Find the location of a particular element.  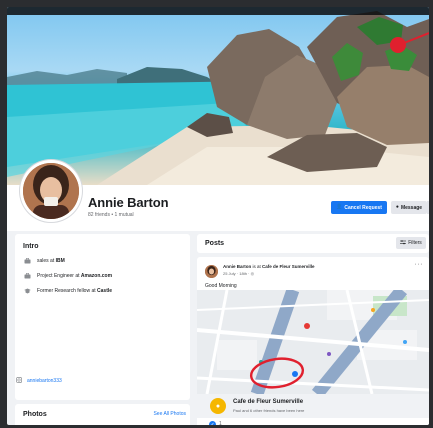

intro-item-work-2: Project Engineer at Amazon.com is located at coordinates (68, 276).